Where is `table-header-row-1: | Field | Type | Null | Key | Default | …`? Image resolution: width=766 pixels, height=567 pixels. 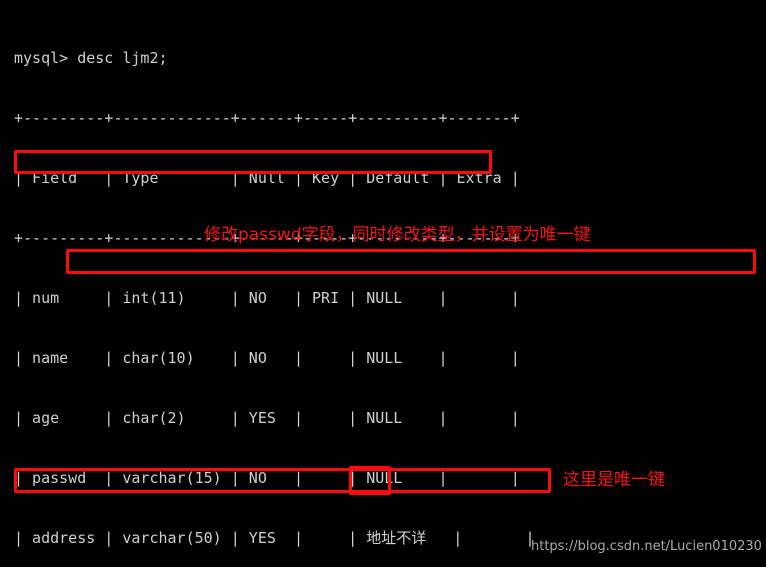 table-header-row-1: | Field | Type | Null | Key | Default | … is located at coordinates (267, 178).